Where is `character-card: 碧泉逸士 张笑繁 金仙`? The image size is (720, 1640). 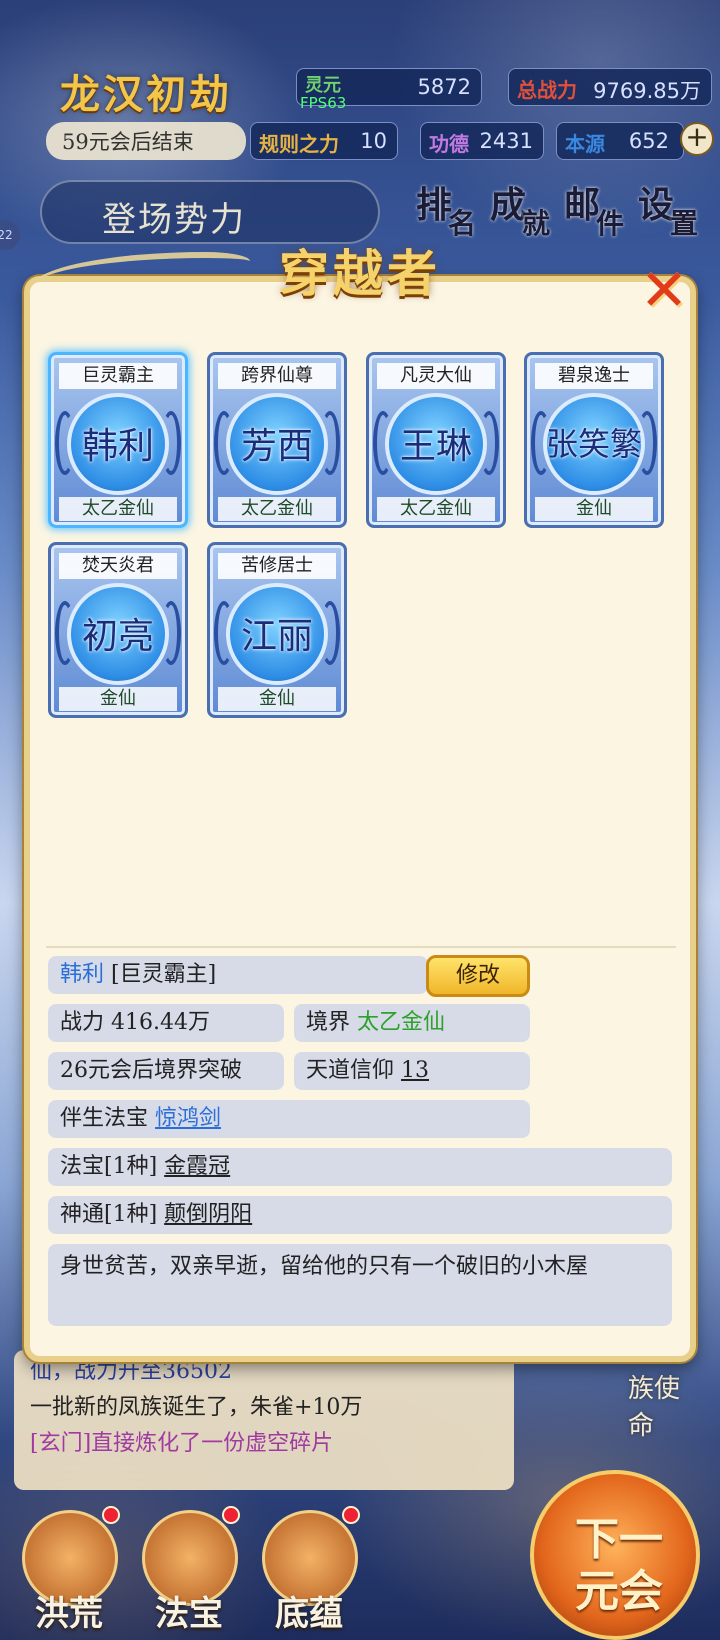
character-card: 碧泉逸士 张笑繁 金仙 is located at coordinates (594, 440).